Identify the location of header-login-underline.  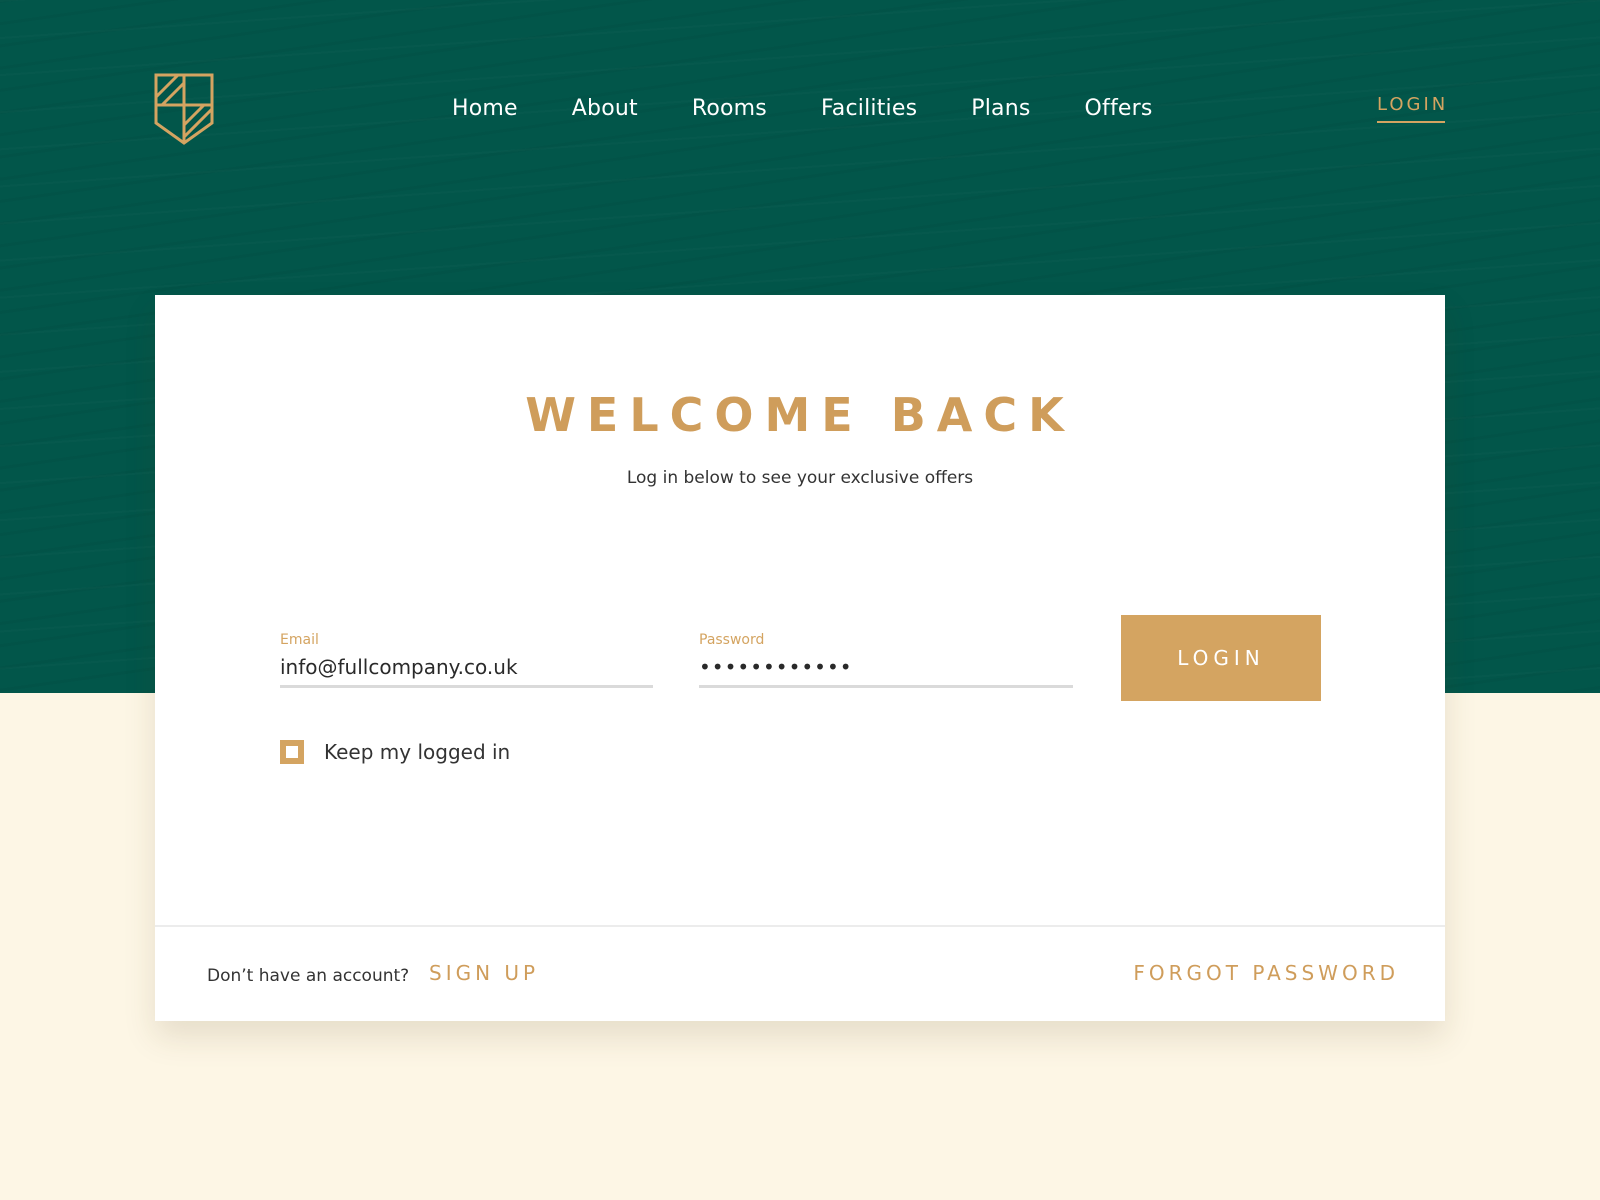
(1411, 122).